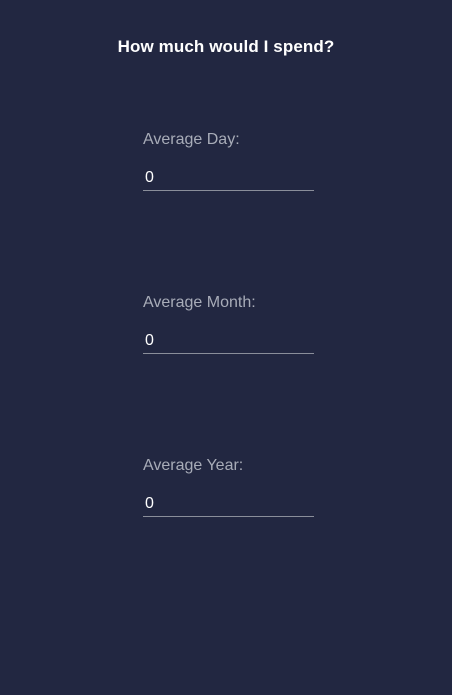  What do you see at coordinates (228, 506) in the screenshot?
I see `average-year-value: 0` at bounding box center [228, 506].